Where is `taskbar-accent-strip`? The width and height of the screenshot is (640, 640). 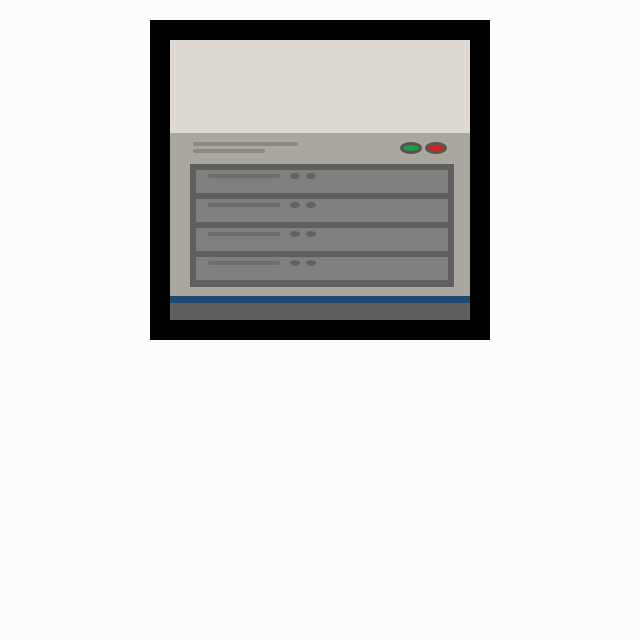
taskbar-accent-strip is located at coordinates (320, 299).